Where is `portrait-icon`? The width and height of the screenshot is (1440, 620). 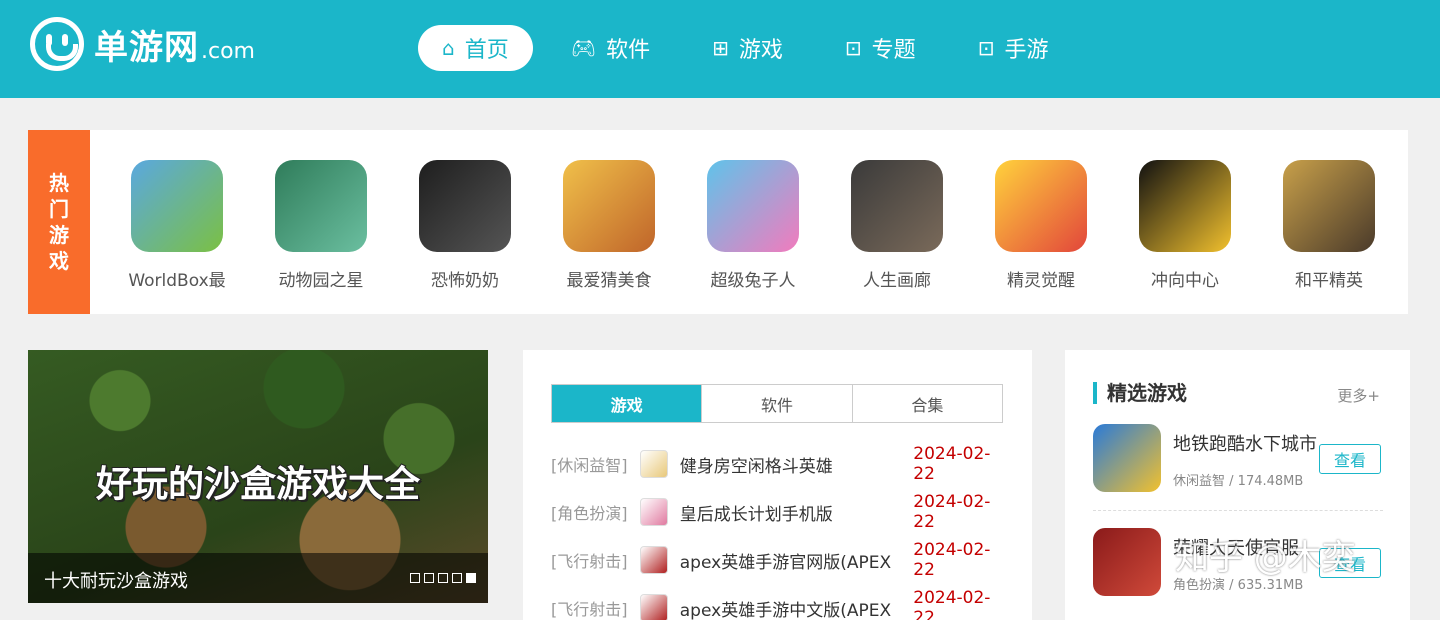
portrait-icon is located at coordinates (897, 206).